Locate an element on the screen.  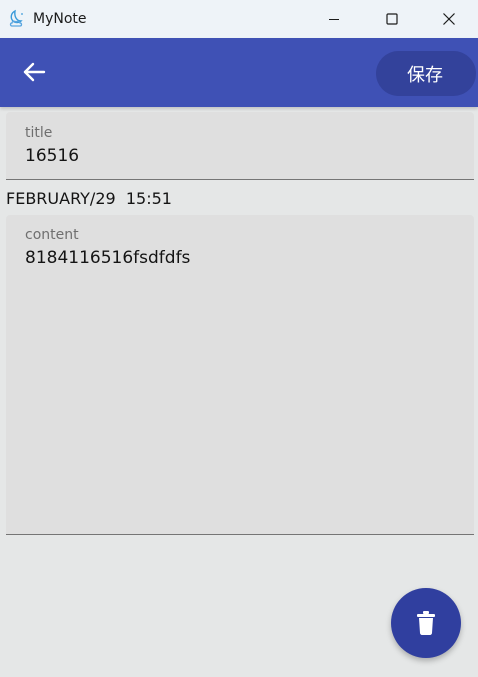
content-field-value: 8184116516fsdfdfs is located at coordinates (107, 258).